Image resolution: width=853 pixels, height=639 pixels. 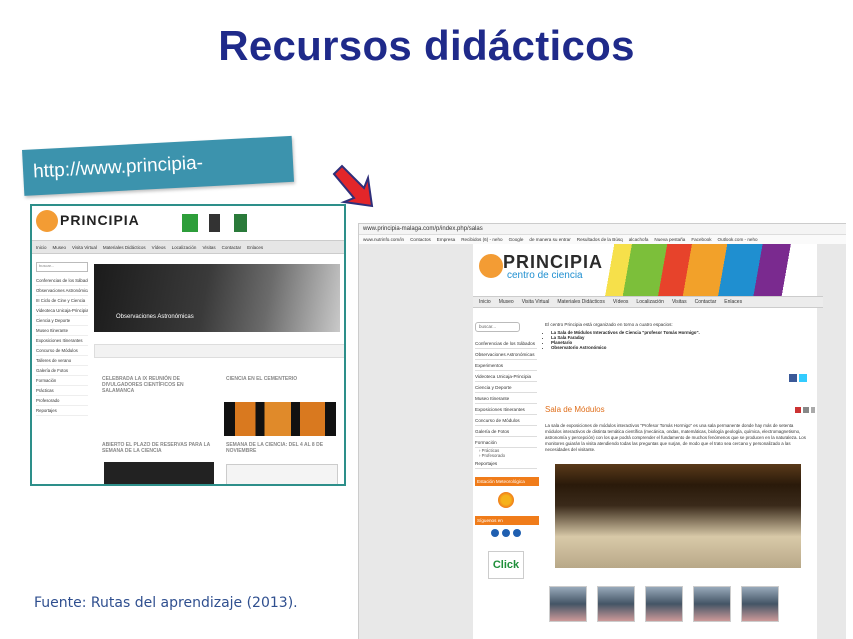 What do you see at coordinates (738, 239) in the screenshot?
I see `bookmark-item: Outlook.com - neho` at bounding box center [738, 239].